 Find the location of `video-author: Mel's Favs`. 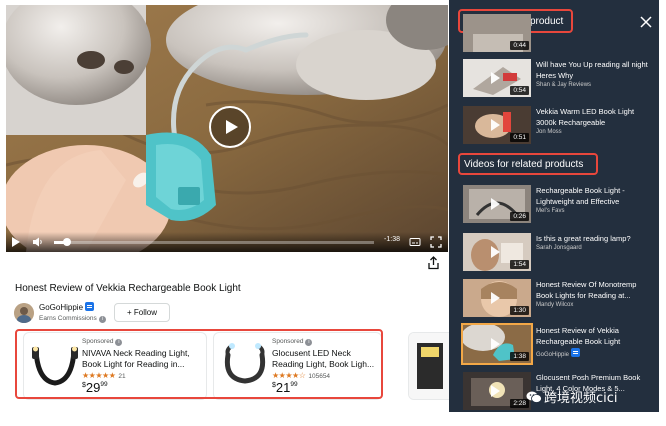

video-author: Mel's Favs is located at coordinates (550, 211).